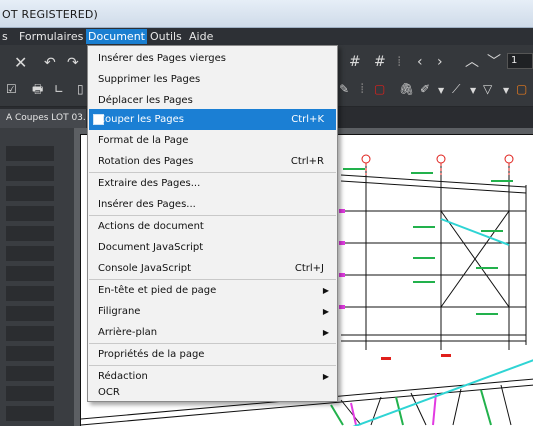 This screenshot has width=533, height=426. I want to click on chevron-down-icon-4: ▼, so click(506, 91).